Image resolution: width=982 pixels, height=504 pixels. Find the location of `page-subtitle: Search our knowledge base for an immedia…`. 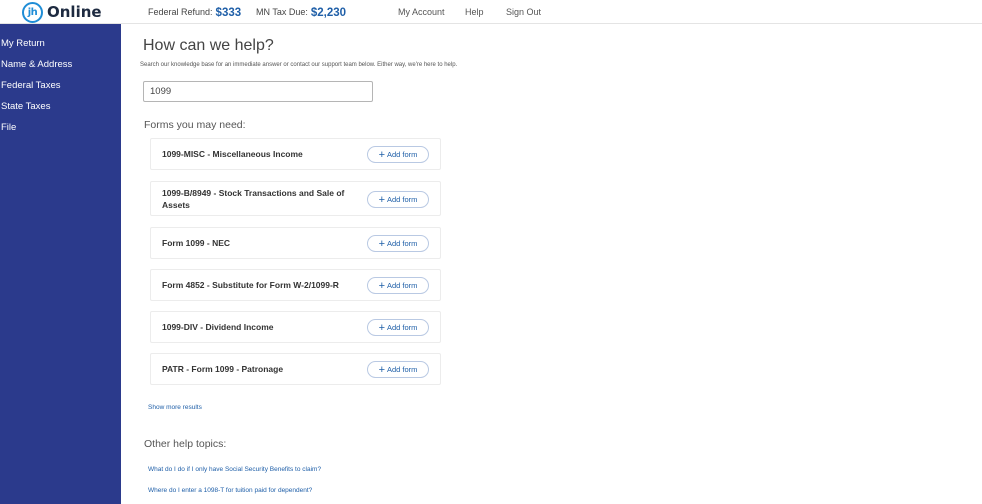

page-subtitle: Search our knowledge base for an immedia… is located at coordinates (299, 65).